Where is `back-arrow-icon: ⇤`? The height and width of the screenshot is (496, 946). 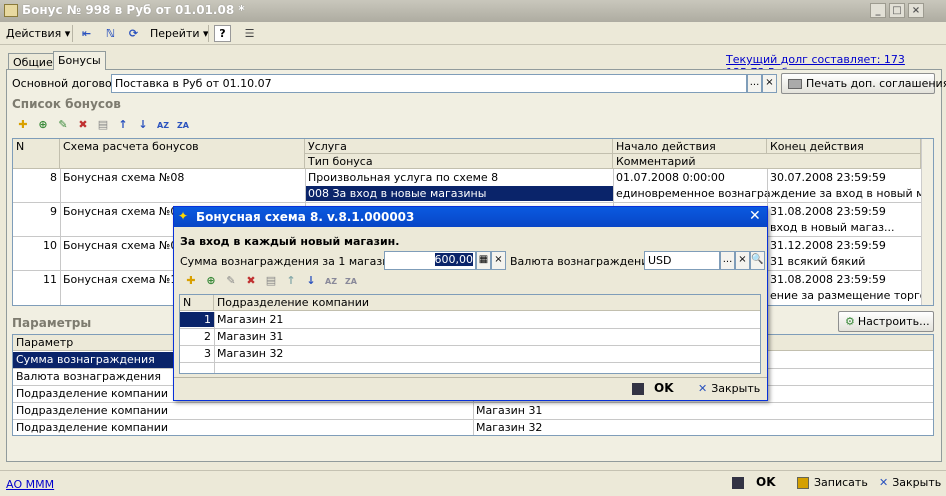
back-arrow-icon: ⇤ is located at coordinates (86, 33).